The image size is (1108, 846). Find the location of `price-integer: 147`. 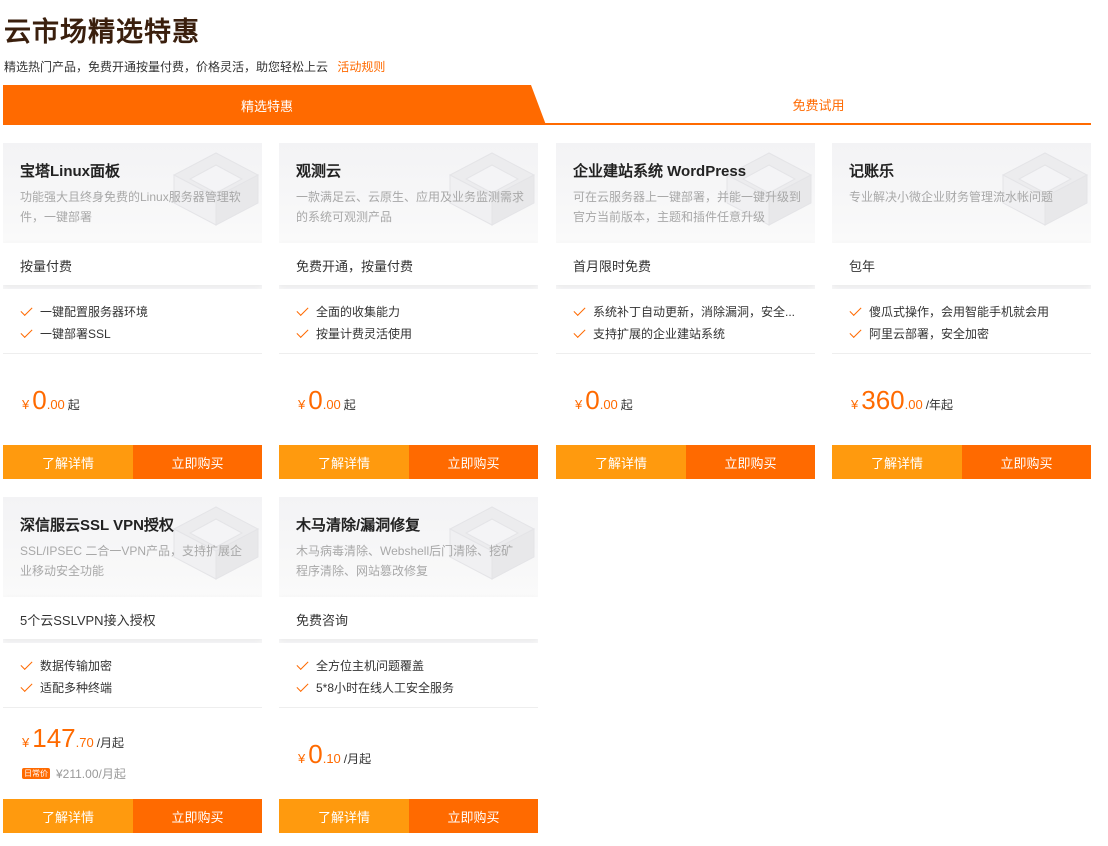

price-integer: 147 is located at coordinates (54, 738).